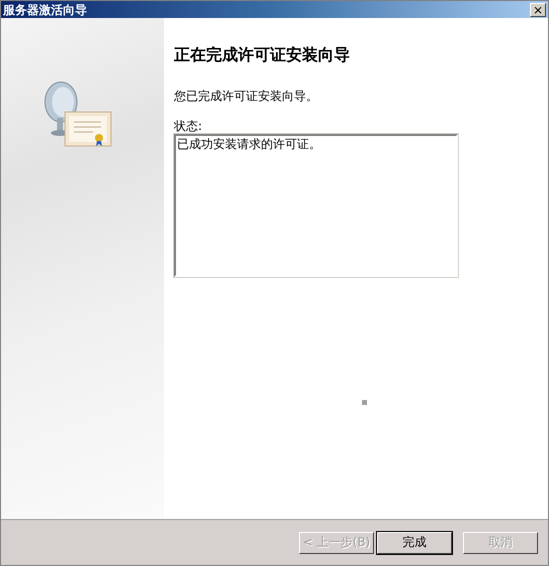  I want to click on wizard-heading: 正在完成许可证安装向导, so click(262, 55).